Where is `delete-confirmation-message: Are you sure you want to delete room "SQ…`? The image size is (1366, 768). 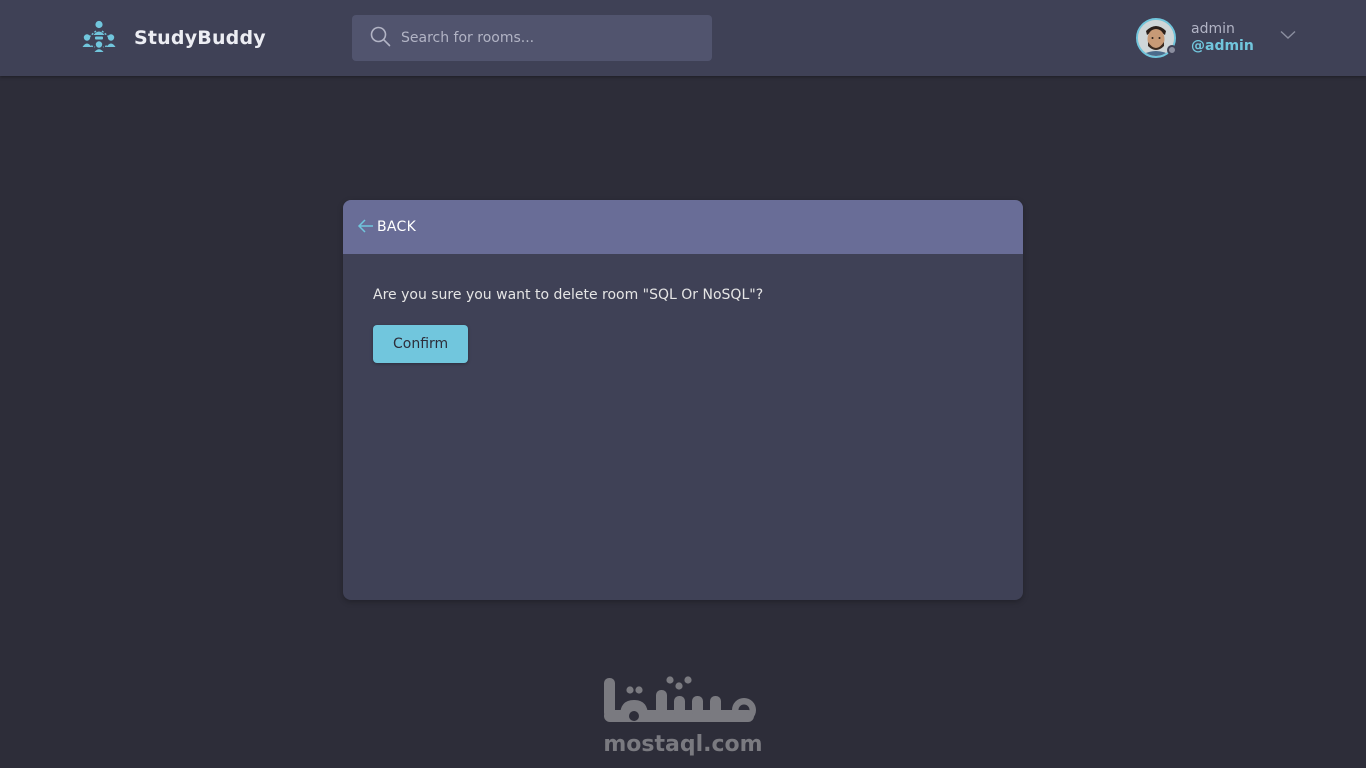
delete-confirmation-message: Are you sure you want to delete room "SQ… is located at coordinates (568, 295).